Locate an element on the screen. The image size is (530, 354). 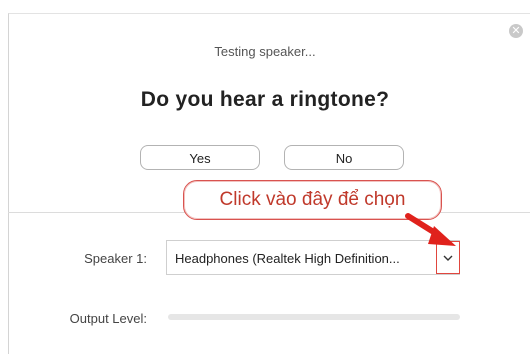
annotation-arrow-icon is located at coordinates (430, 229).